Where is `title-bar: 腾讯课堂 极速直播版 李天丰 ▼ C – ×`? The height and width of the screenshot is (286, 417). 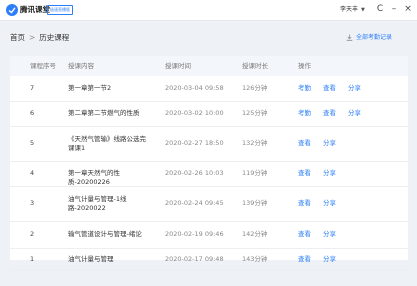 title-bar: 腾讯课堂 极速直播版 李天丰 ▼ C – × is located at coordinates (208, 10).